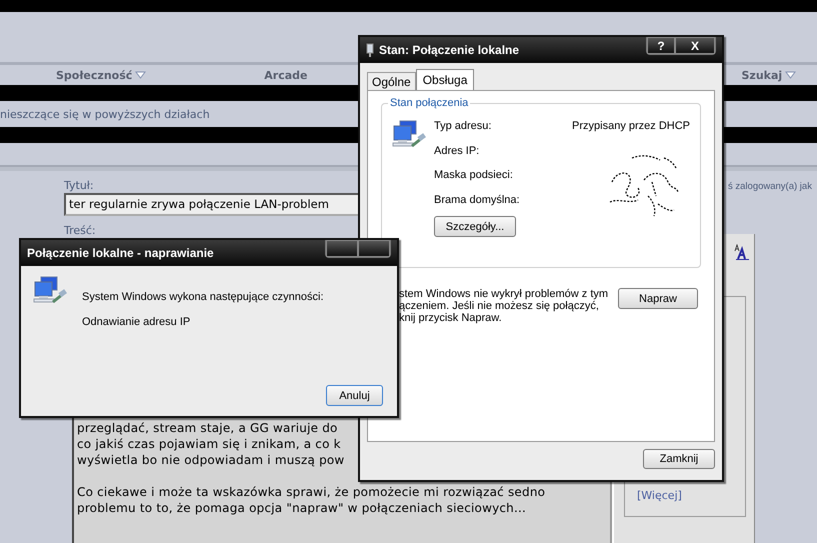  I want to click on nav-item: Szukaj, so click(769, 75).